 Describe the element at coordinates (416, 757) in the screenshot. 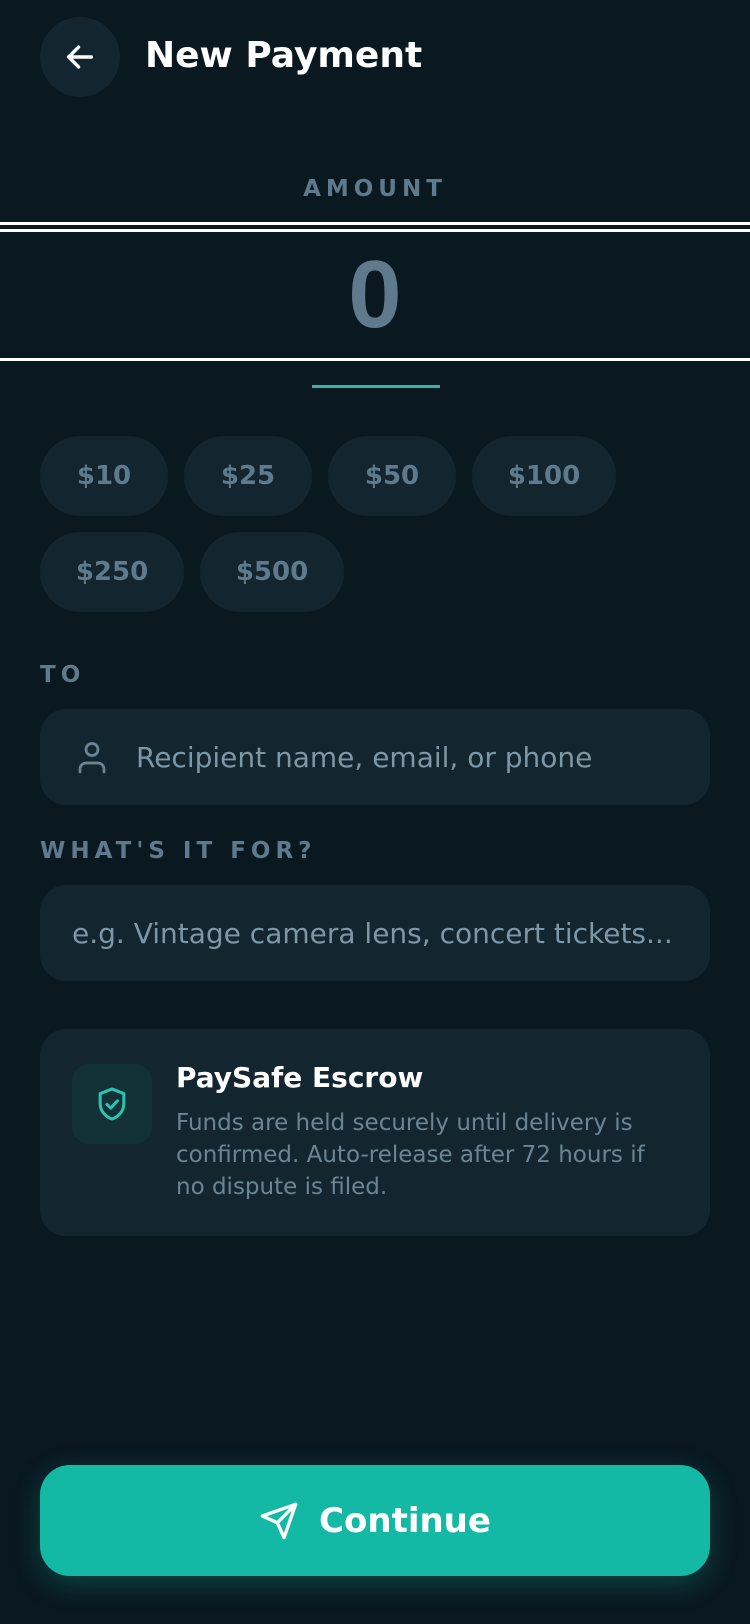

I see `recipient-input` at that location.